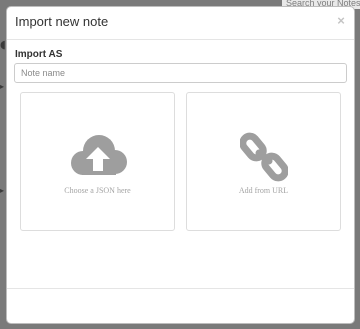 Image resolution: width=360 pixels, height=329 pixels. I want to click on dialog-header: Import new note ×, so click(180, 23).